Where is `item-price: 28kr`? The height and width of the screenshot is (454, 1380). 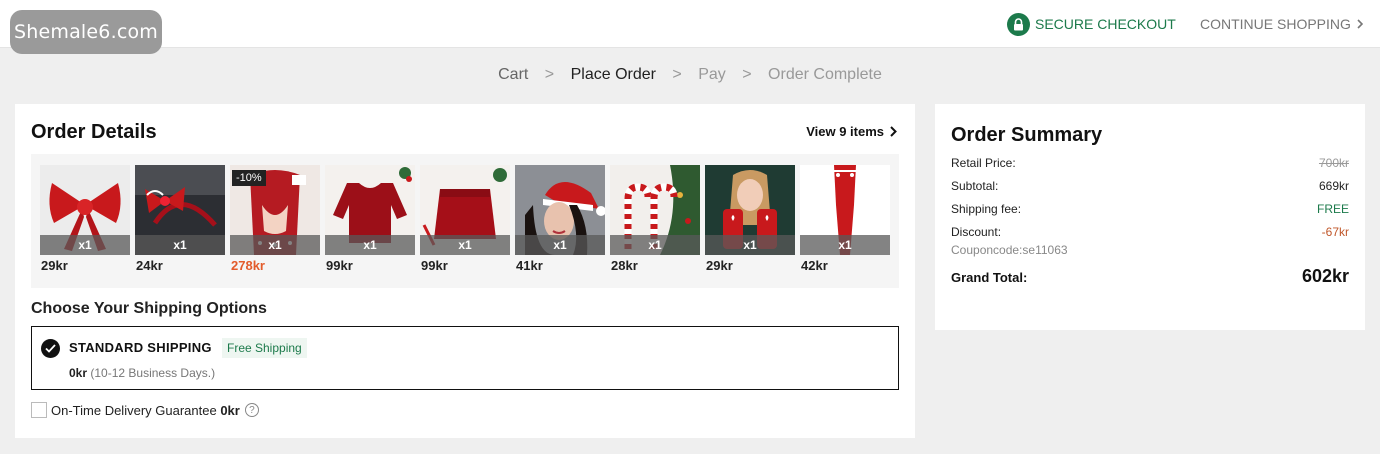 item-price: 28kr is located at coordinates (624, 265).